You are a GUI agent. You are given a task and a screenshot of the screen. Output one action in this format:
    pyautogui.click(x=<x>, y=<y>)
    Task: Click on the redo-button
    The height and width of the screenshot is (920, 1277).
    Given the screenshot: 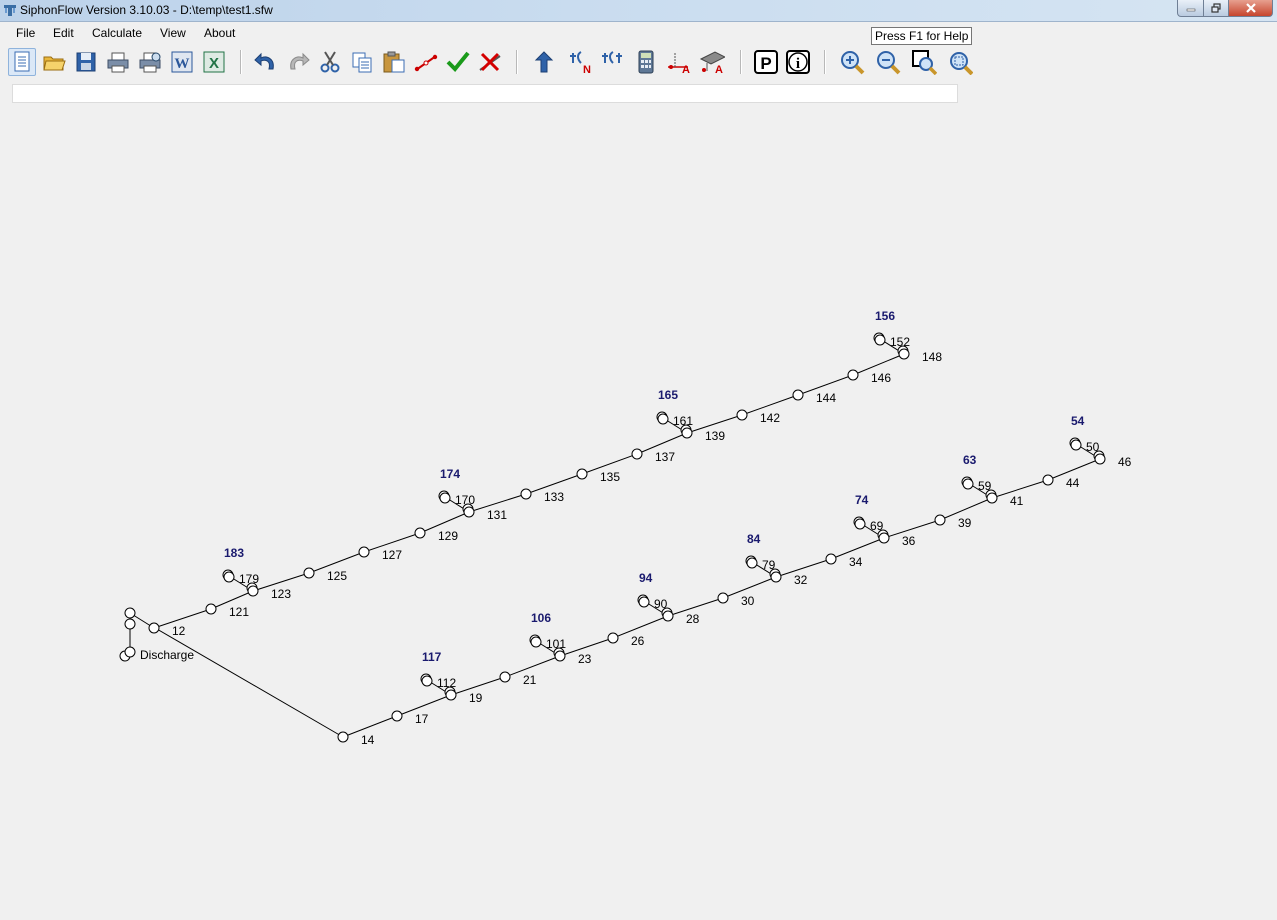 What is the action you would take?
    pyautogui.click(x=298, y=62)
    